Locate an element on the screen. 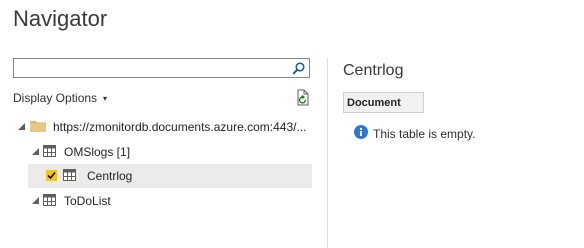 The height and width of the screenshot is (248, 584). tree-item-label: ToDoList is located at coordinates (87, 201).